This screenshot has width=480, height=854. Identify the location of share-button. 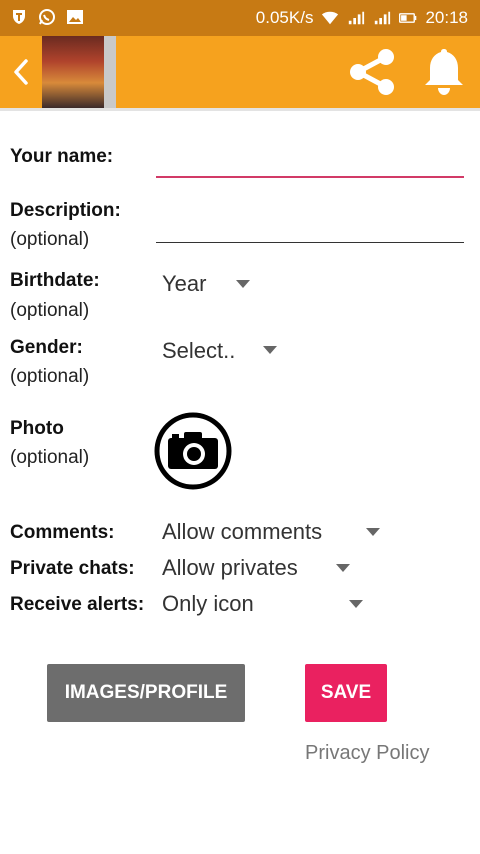
(372, 72).